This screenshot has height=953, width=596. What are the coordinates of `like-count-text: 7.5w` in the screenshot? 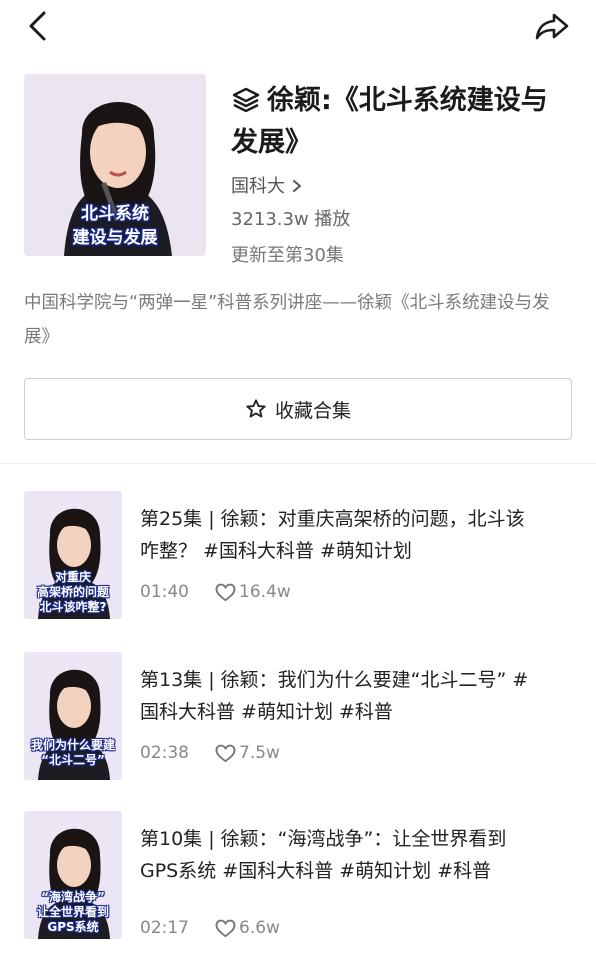 It's located at (259, 753).